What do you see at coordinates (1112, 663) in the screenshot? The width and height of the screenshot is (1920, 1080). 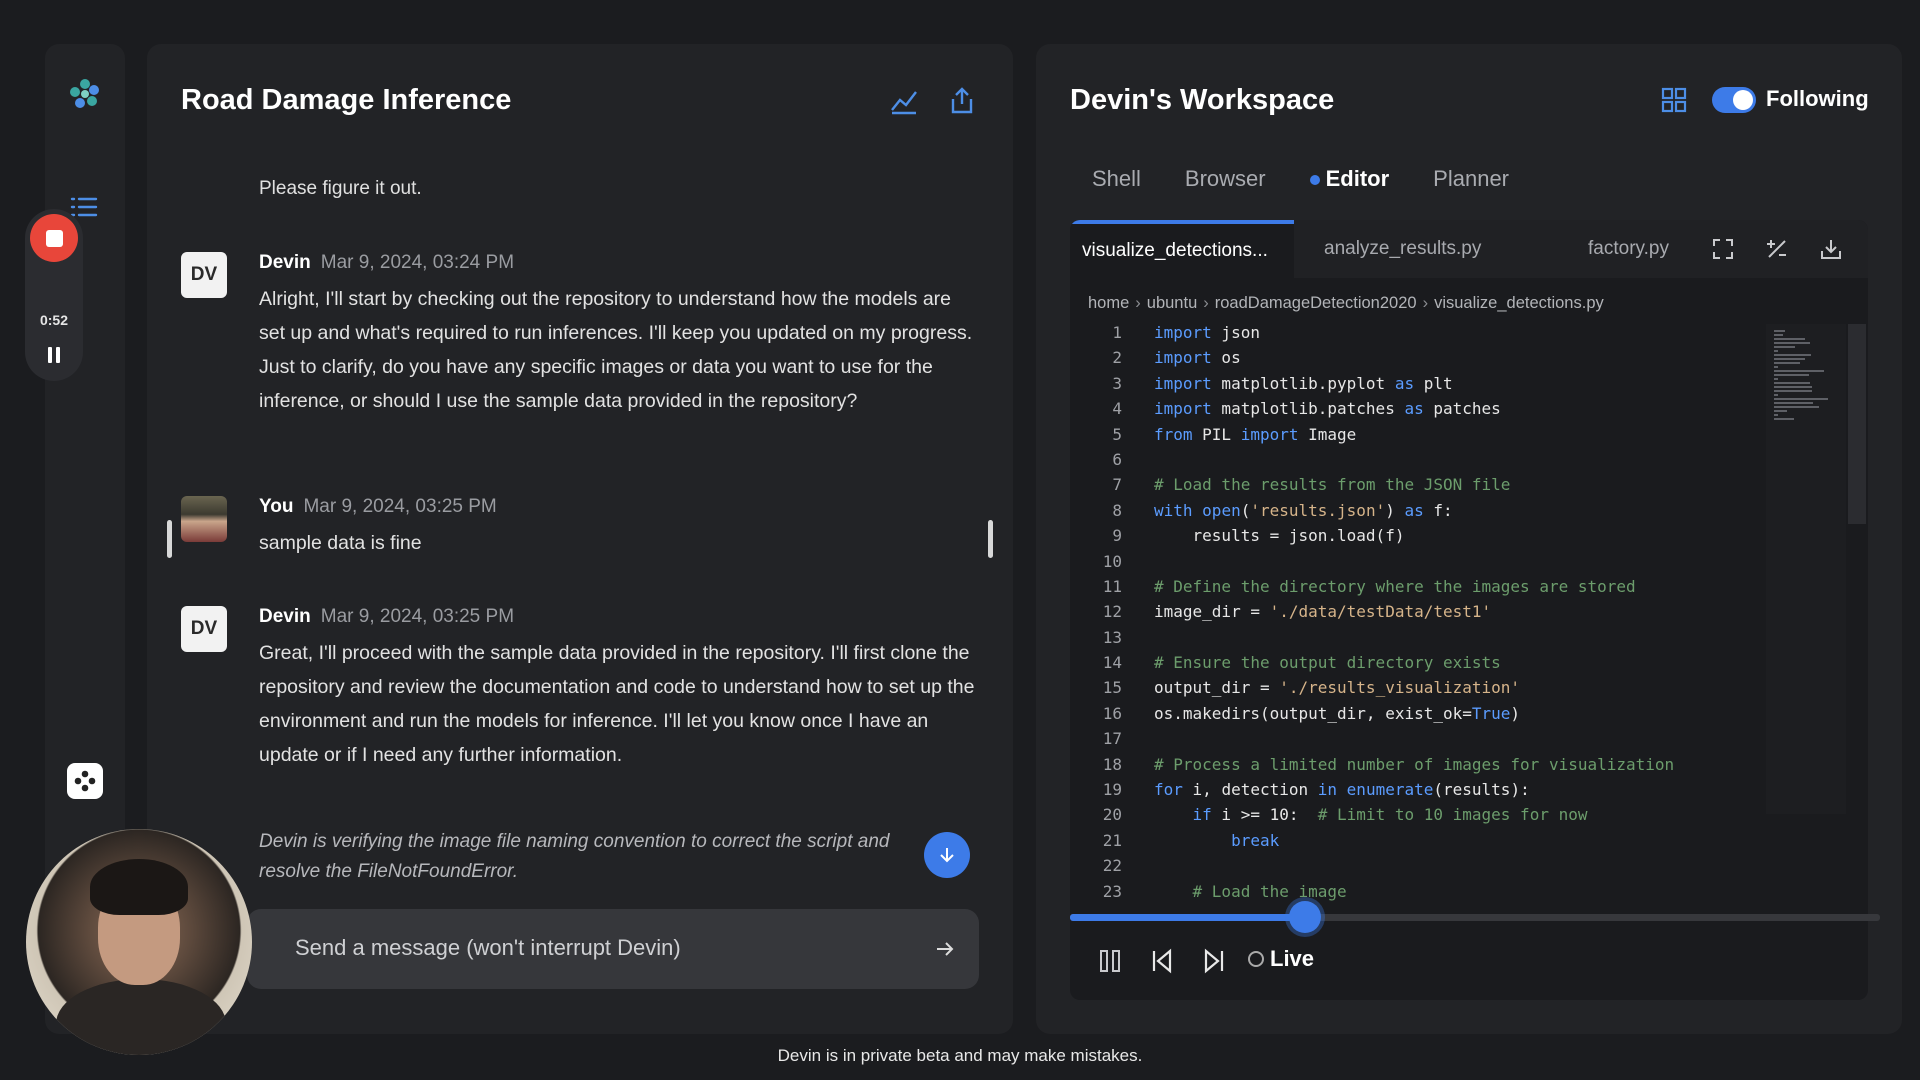 I see `line-number: 14` at bounding box center [1112, 663].